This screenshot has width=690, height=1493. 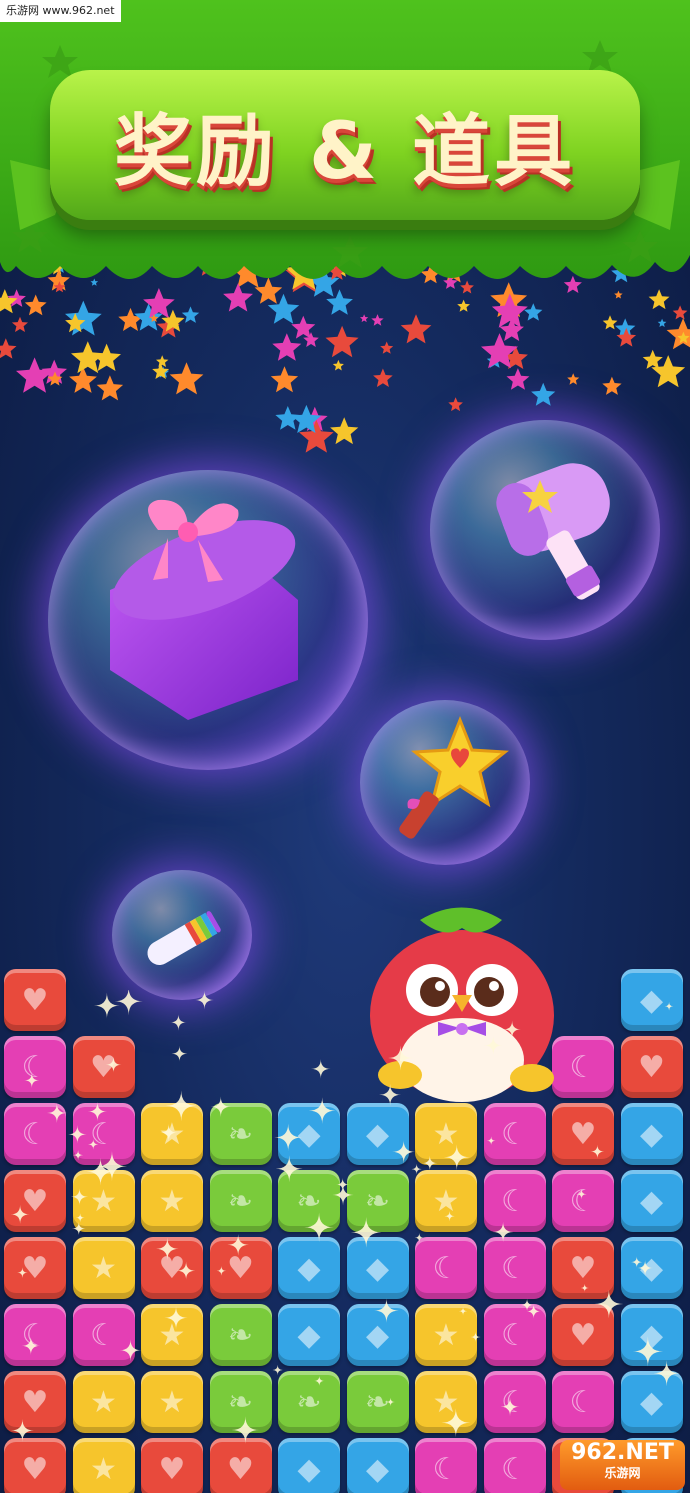 I want to click on confetti-stars, so click(x=345, y=351).